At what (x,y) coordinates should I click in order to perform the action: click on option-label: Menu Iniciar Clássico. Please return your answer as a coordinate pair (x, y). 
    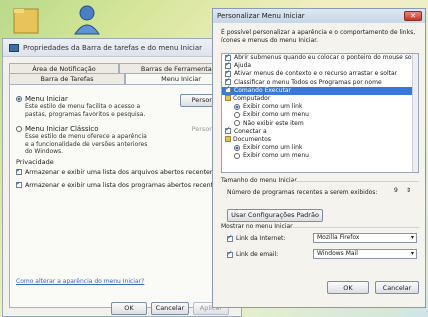
    Looking at the image, I should click on (62, 129).